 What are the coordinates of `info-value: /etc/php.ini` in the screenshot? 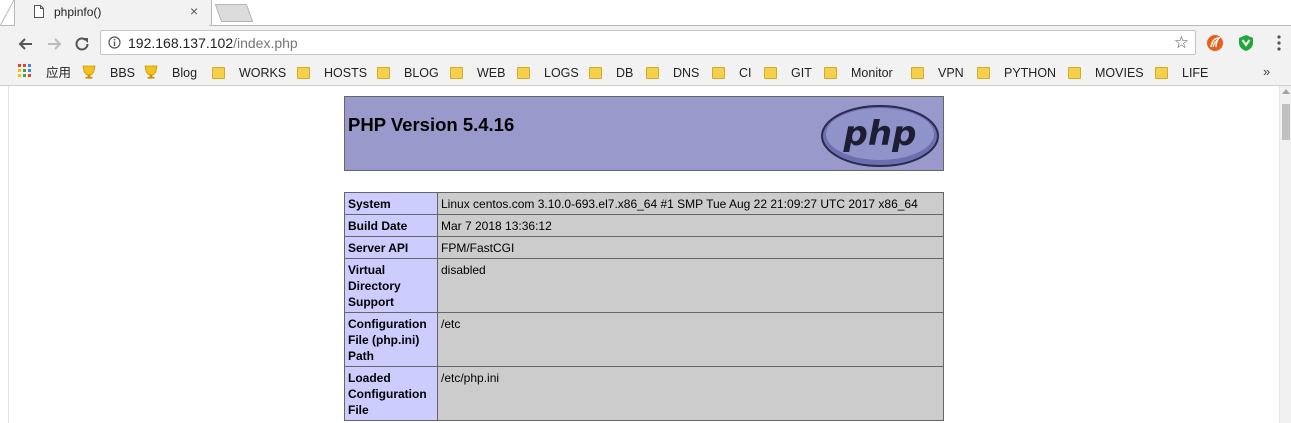 It's located at (690, 393).